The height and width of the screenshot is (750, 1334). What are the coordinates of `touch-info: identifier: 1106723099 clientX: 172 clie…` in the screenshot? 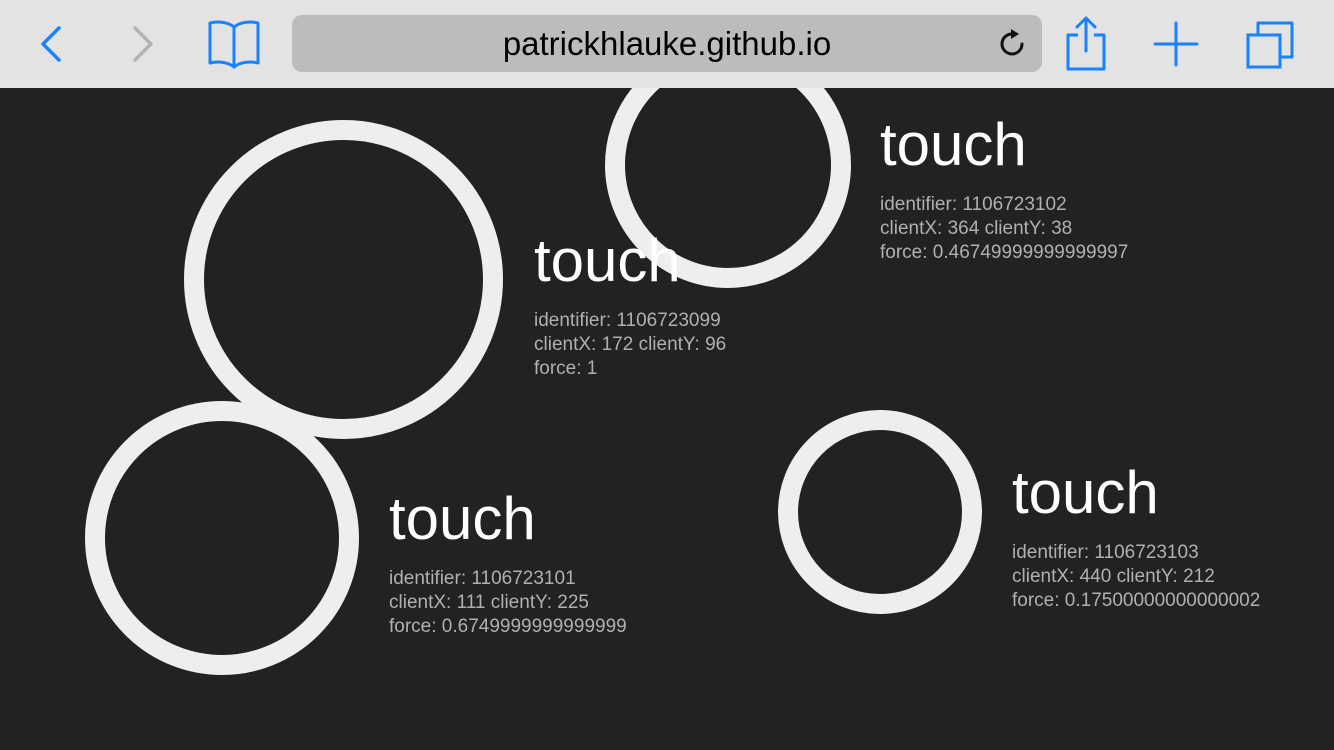 It's located at (630, 345).